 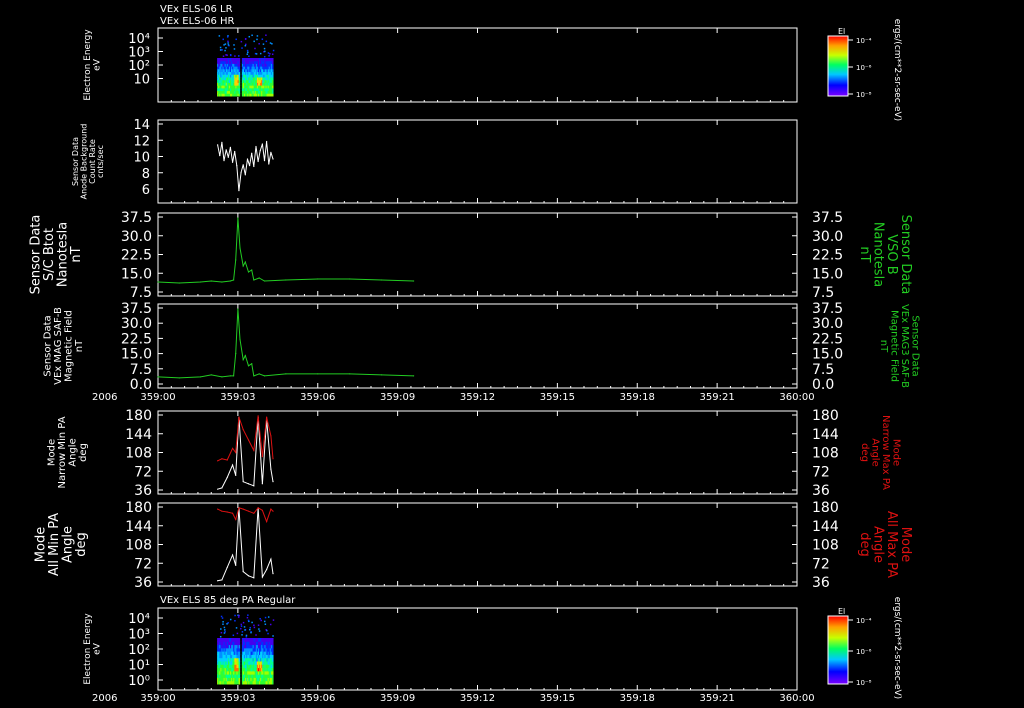 What do you see at coordinates (136, 237) in the screenshot?
I see `y-tick-label: 30.0` at bounding box center [136, 237].